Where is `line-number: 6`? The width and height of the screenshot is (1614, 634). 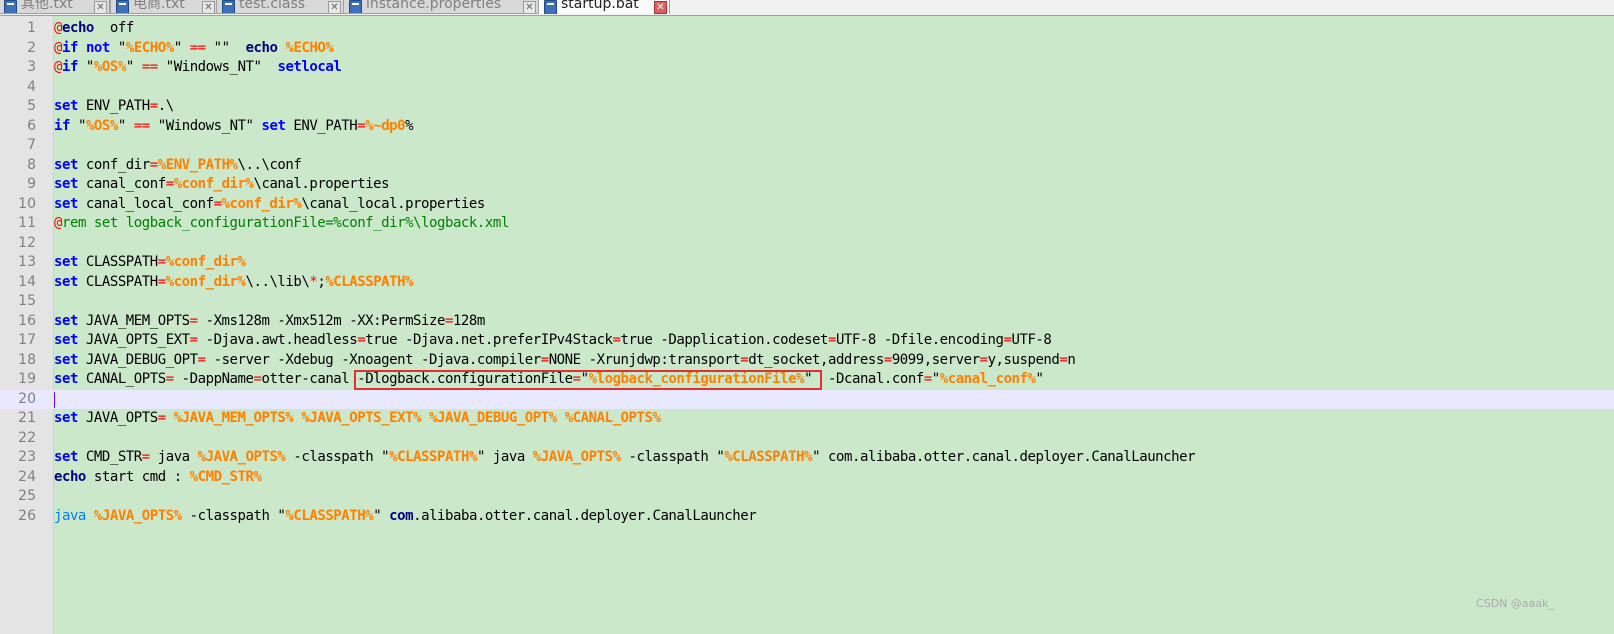 line-number: 6 is located at coordinates (31, 125).